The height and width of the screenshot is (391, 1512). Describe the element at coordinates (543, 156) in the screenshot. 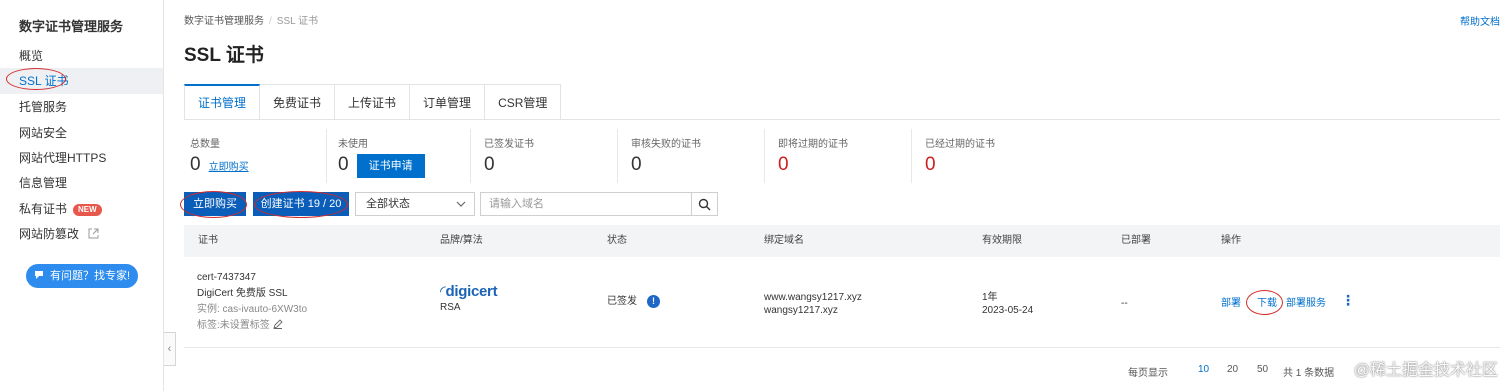

I see `stat-issued: 已签发证书 0` at that location.